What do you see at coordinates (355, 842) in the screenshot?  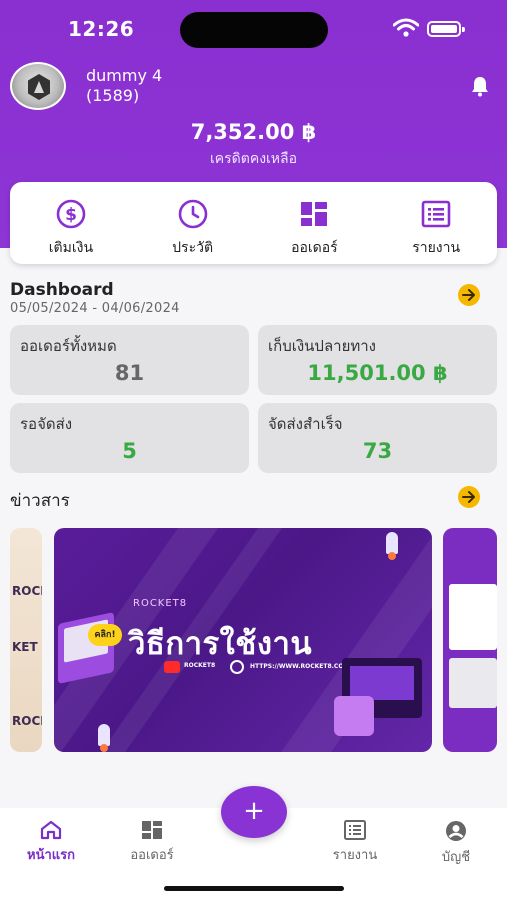 I see `nav-report: รายงาน` at bounding box center [355, 842].